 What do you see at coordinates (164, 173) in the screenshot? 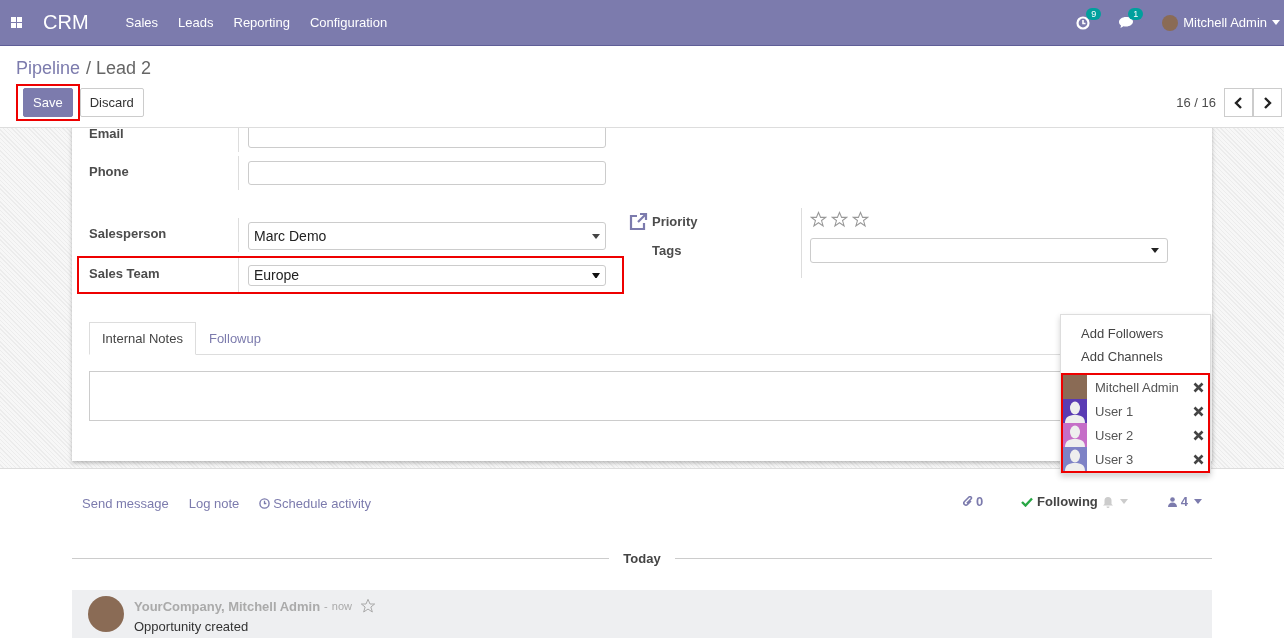
I see `field-label: Phone` at bounding box center [164, 173].